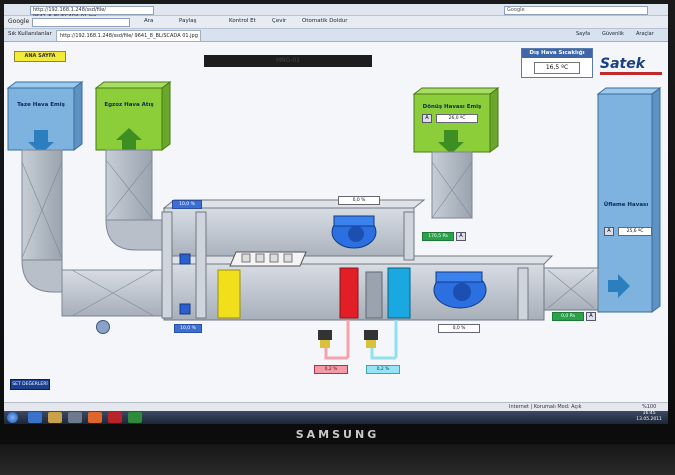 The image size is (675, 475). Describe the element at coordinates (30, 384) in the screenshot. I see `set-values-button: SET DEĞERLERİ` at that location.